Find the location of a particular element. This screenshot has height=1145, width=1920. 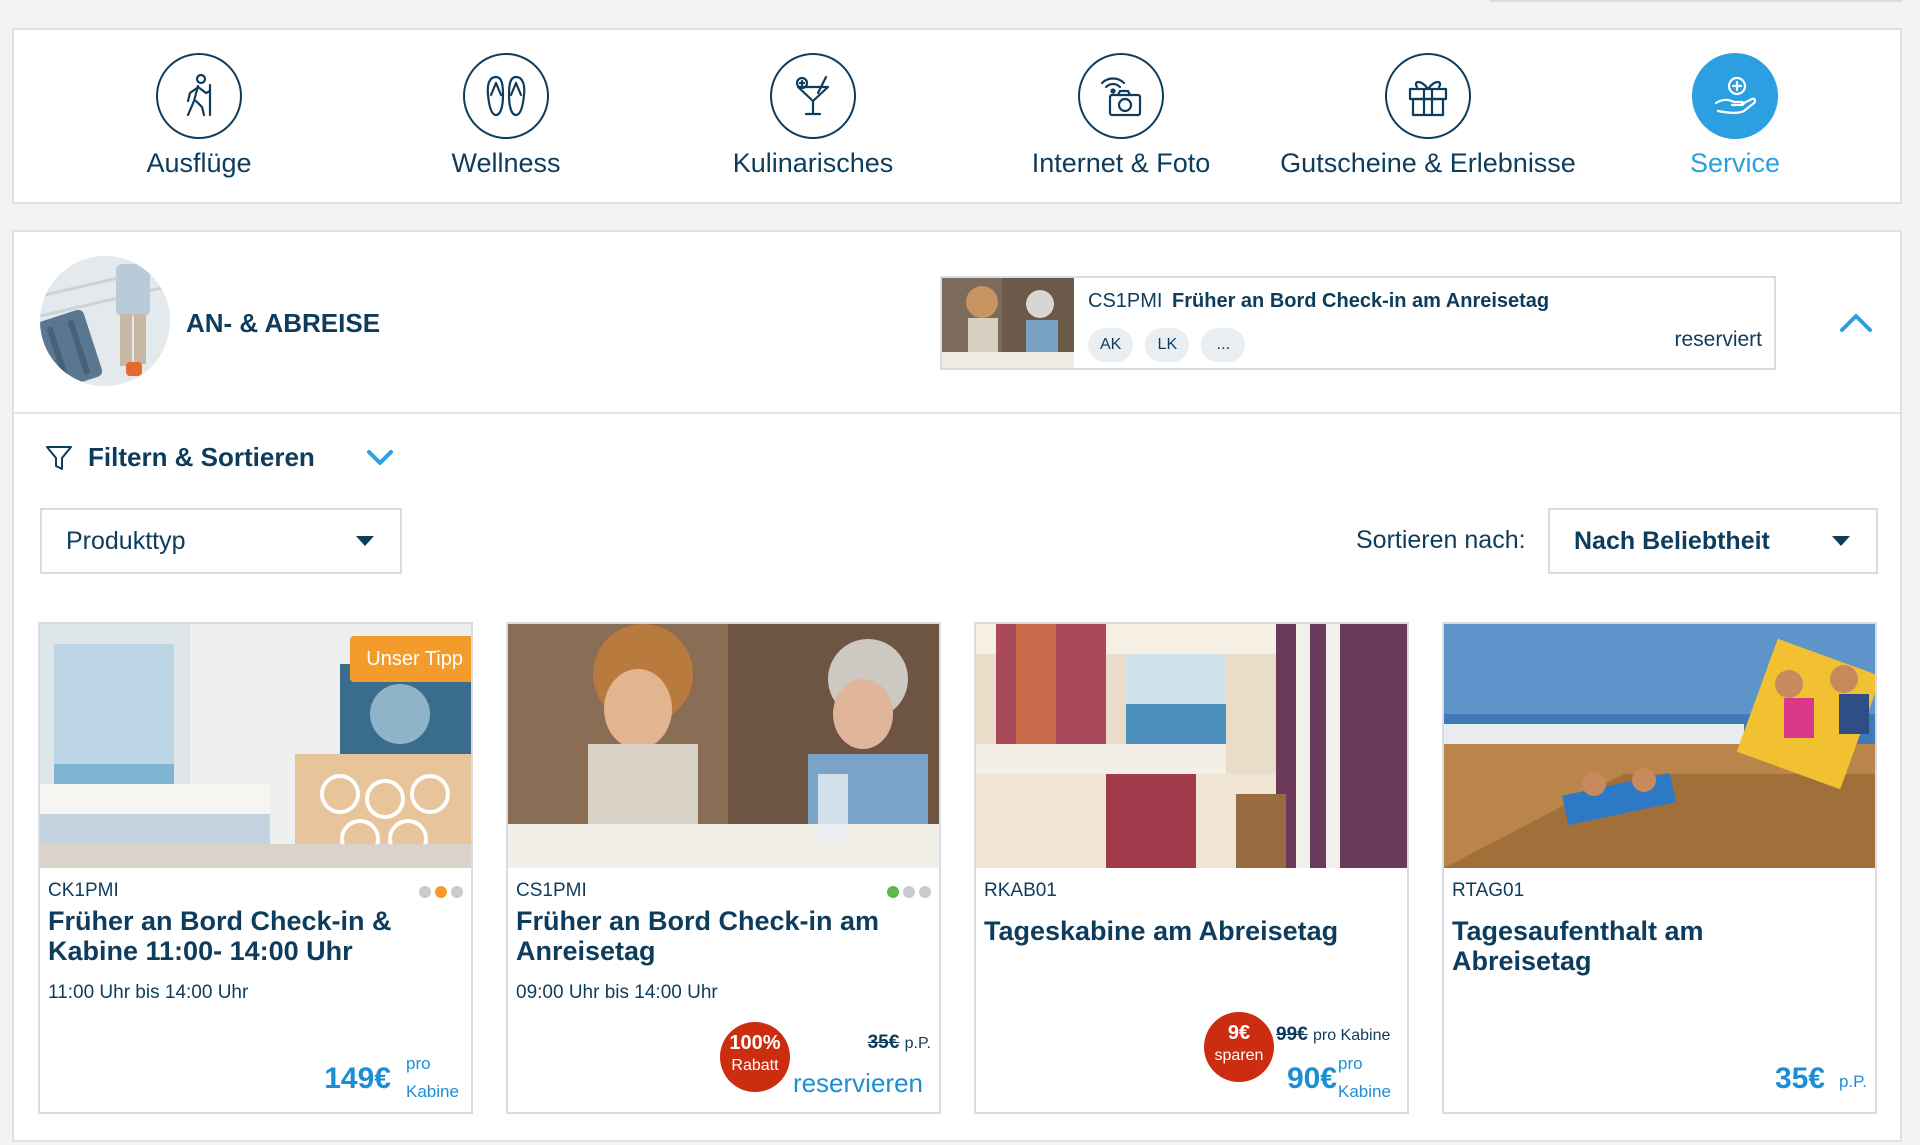

category-service: Service is located at coordinates (1735, 118).